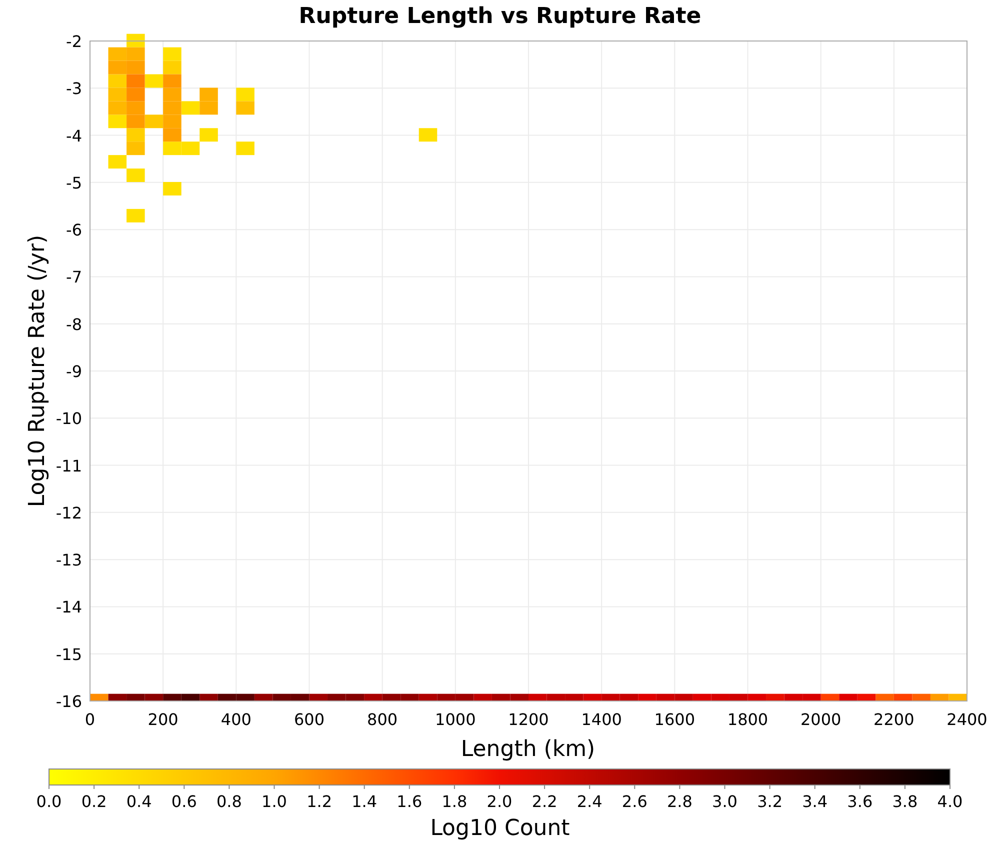  What do you see at coordinates (499, 801) in the screenshot?
I see `tick-label: 2.0` at bounding box center [499, 801].